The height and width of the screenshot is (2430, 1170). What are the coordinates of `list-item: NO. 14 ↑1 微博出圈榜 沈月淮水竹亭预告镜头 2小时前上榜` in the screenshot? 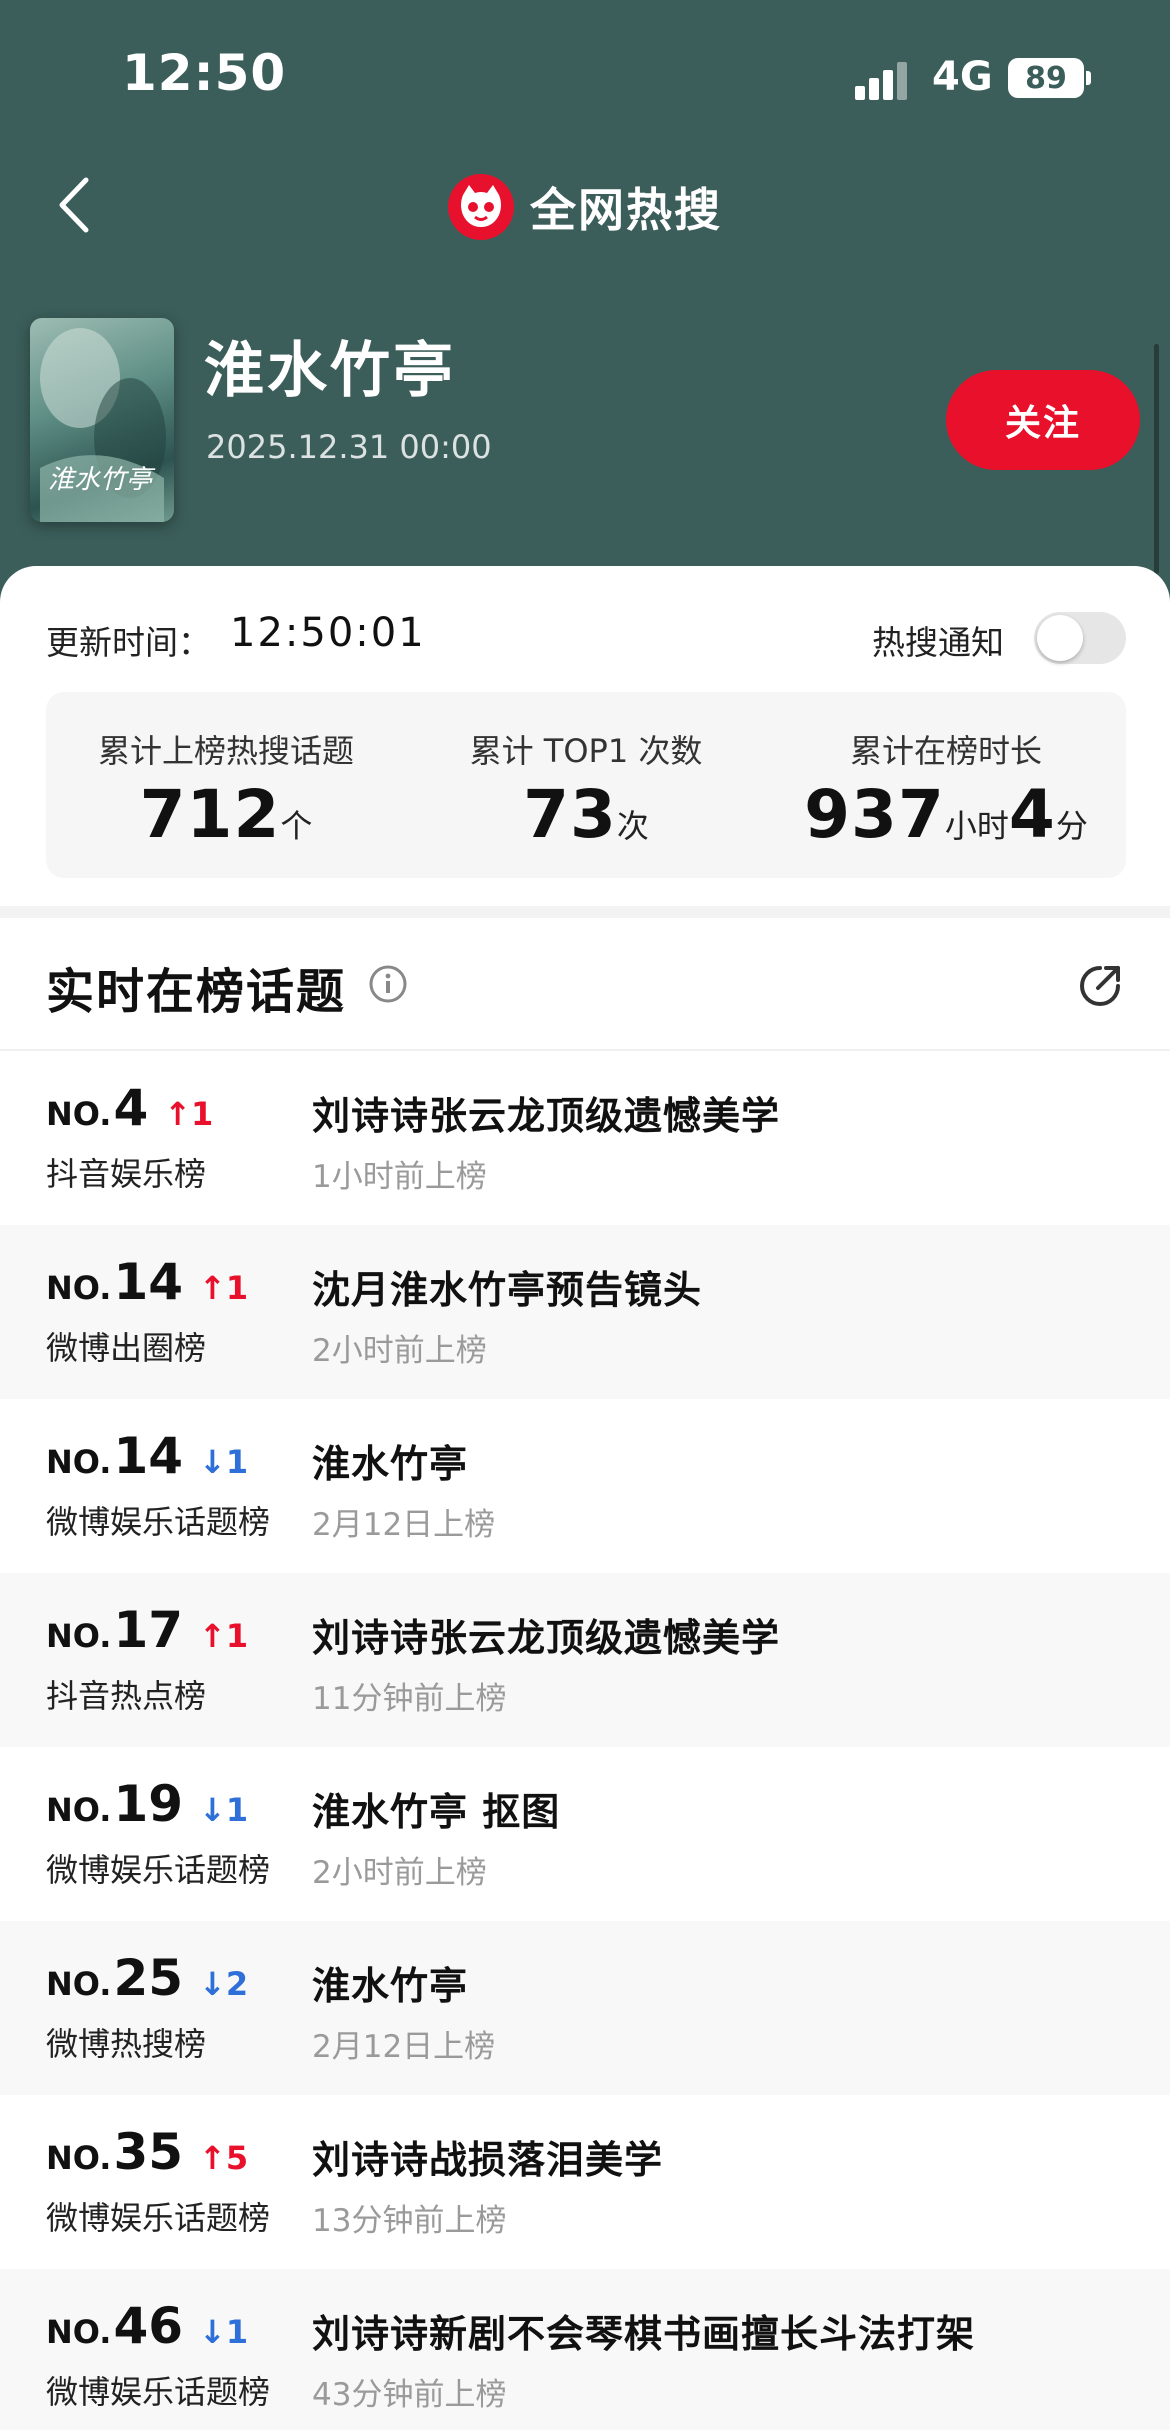 It's located at (585, 1312).